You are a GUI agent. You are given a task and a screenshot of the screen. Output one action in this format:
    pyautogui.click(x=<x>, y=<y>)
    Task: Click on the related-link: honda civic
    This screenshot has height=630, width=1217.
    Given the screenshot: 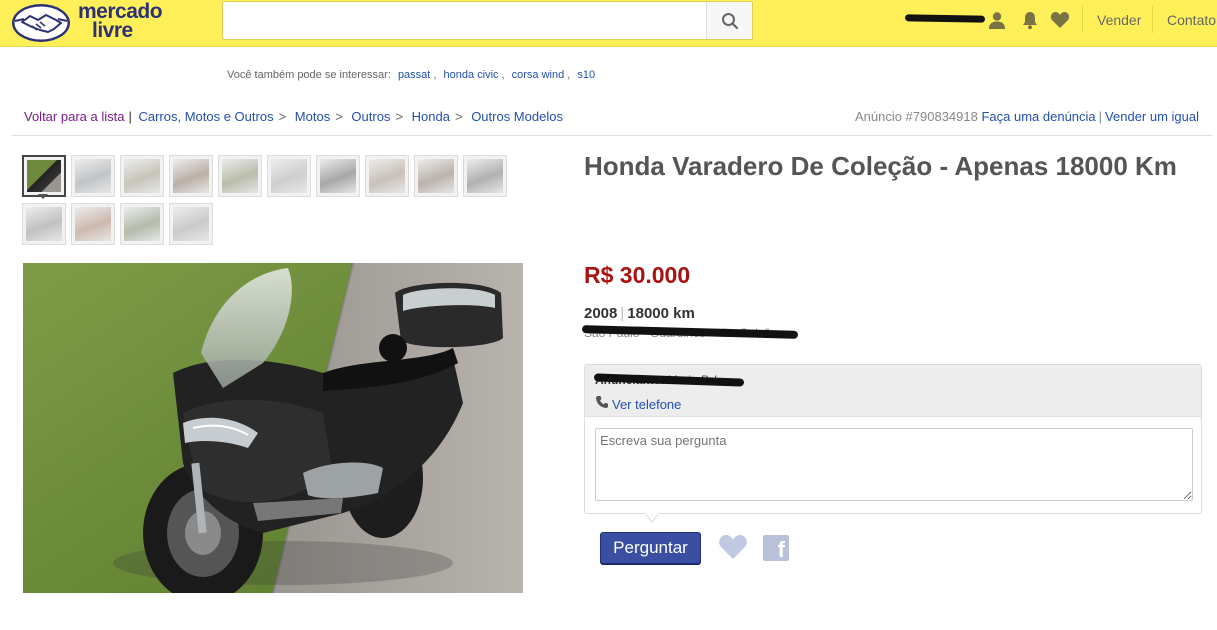 What is the action you would take?
    pyautogui.click(x=470, y=75)
    